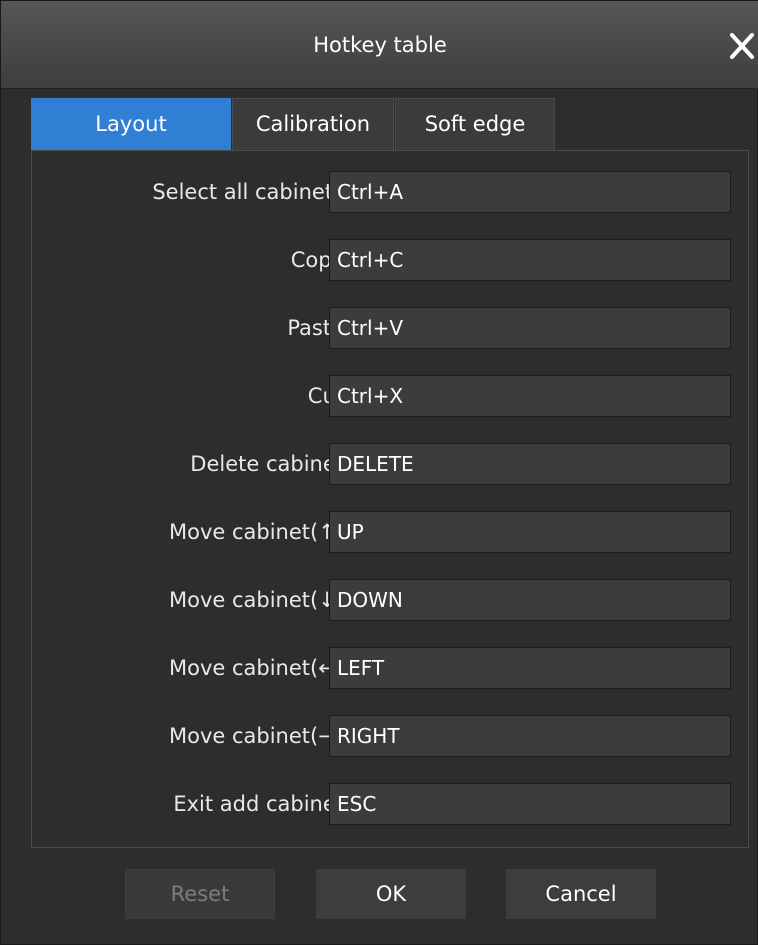 Image resolution: width=758 pixels, height=945 pixels. What do you see at coordinates (256, 668) in the screenshot?
I see `hotkey-label: Move cabinet(←)` at bounding box center [256, 668].